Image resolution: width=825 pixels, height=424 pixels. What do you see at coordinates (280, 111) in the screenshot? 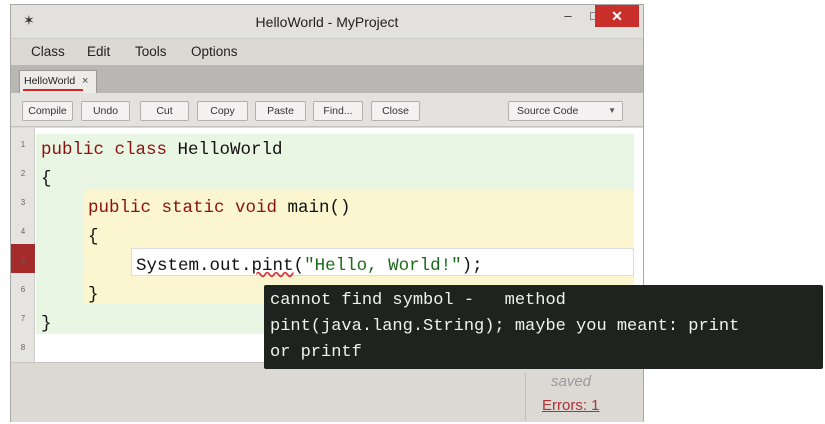
I see `paste-button: Paste` at bounding box center [280, 111].